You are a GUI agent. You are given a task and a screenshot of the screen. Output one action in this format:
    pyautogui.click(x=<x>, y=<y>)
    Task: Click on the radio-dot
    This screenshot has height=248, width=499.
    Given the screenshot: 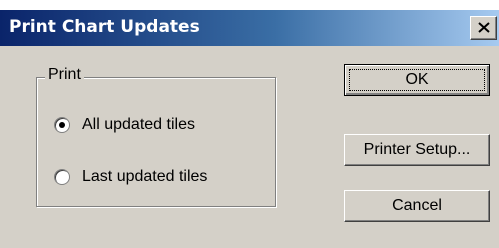 What is the action you would take?
    pyautogui.click(x=62, y=125)
    